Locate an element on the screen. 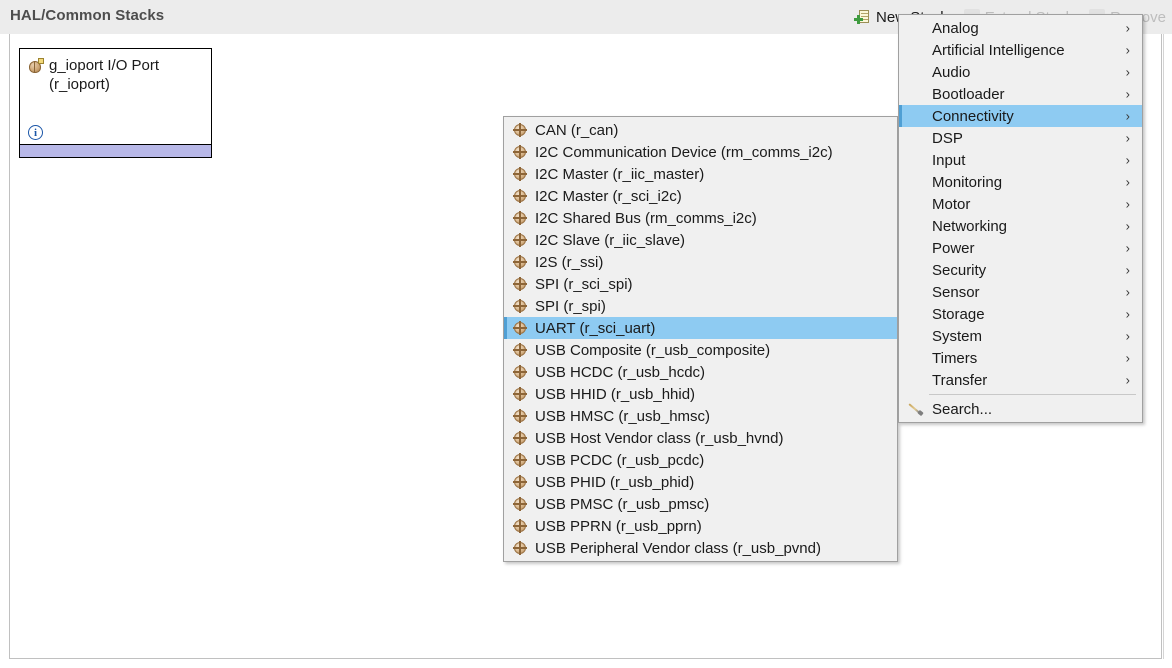 The width and height of the screenshot is (1172, 668). category-menu-item: Power › is located at coordinates (1020, 248).